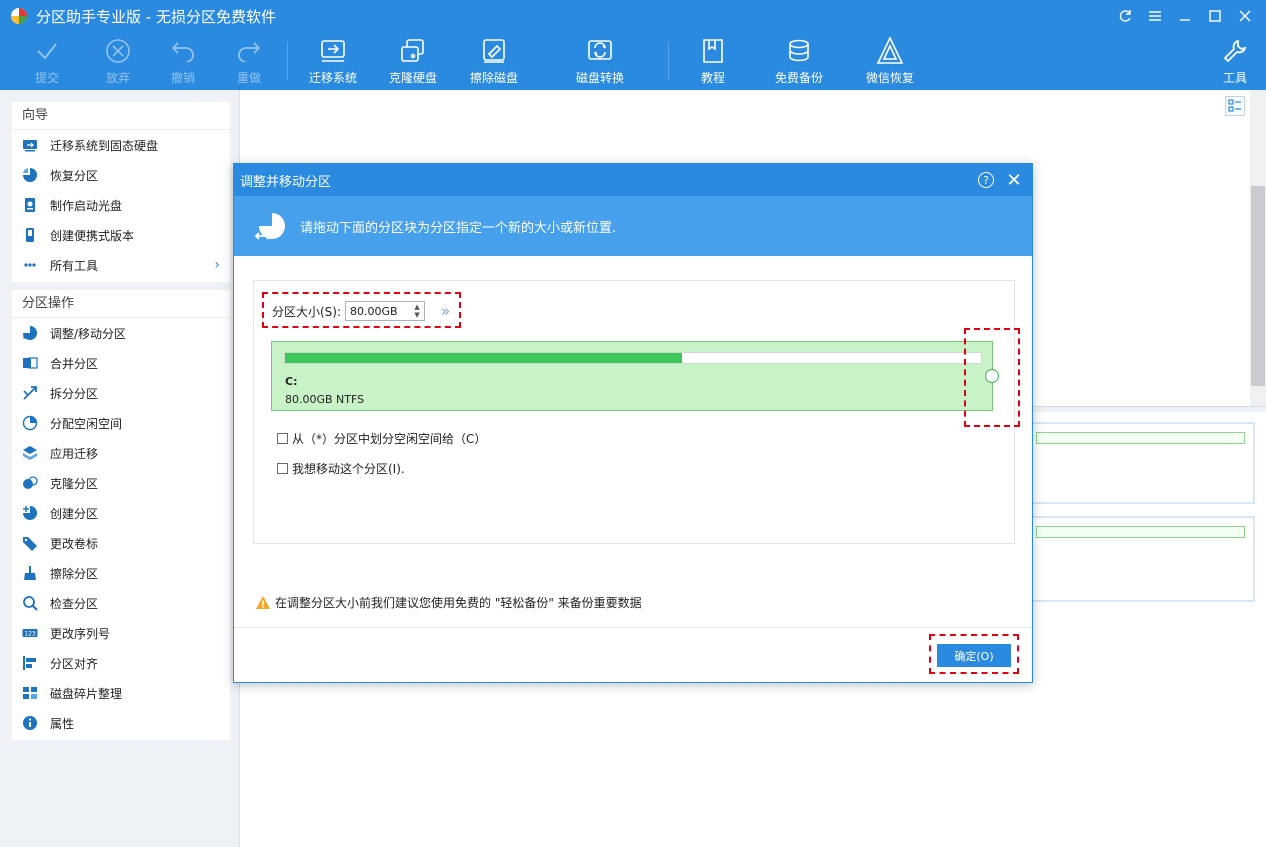 This screenshot has height=847, width=1266. Describe the element at coordinates (121, 333) in the screenshot. I see `nav-resize-partition: 调整/移动分区` at that location.